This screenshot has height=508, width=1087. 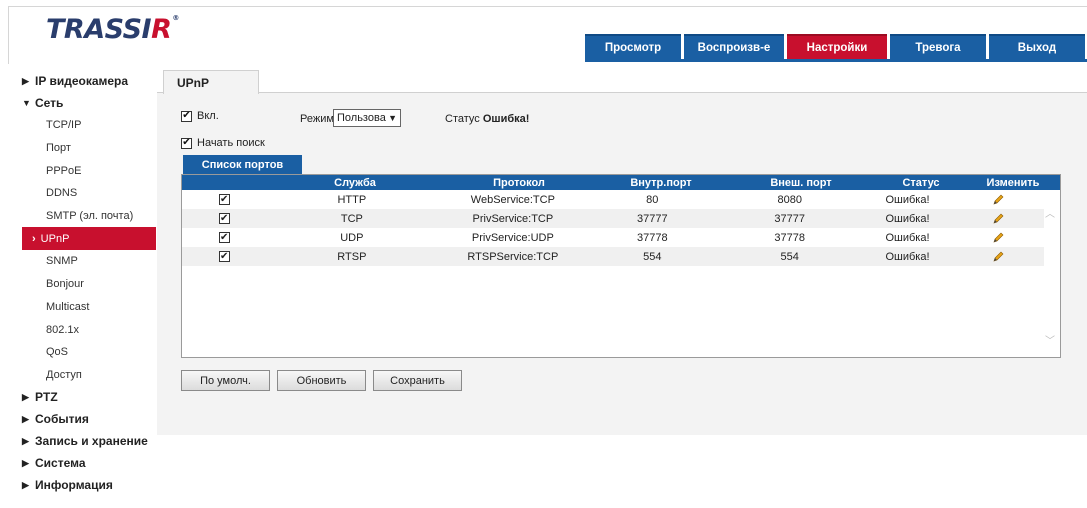 What do you see at coordinates (789, 218) in the screenshot?
I see `cell-external-port: 37777` at bounding box center [789, 218].